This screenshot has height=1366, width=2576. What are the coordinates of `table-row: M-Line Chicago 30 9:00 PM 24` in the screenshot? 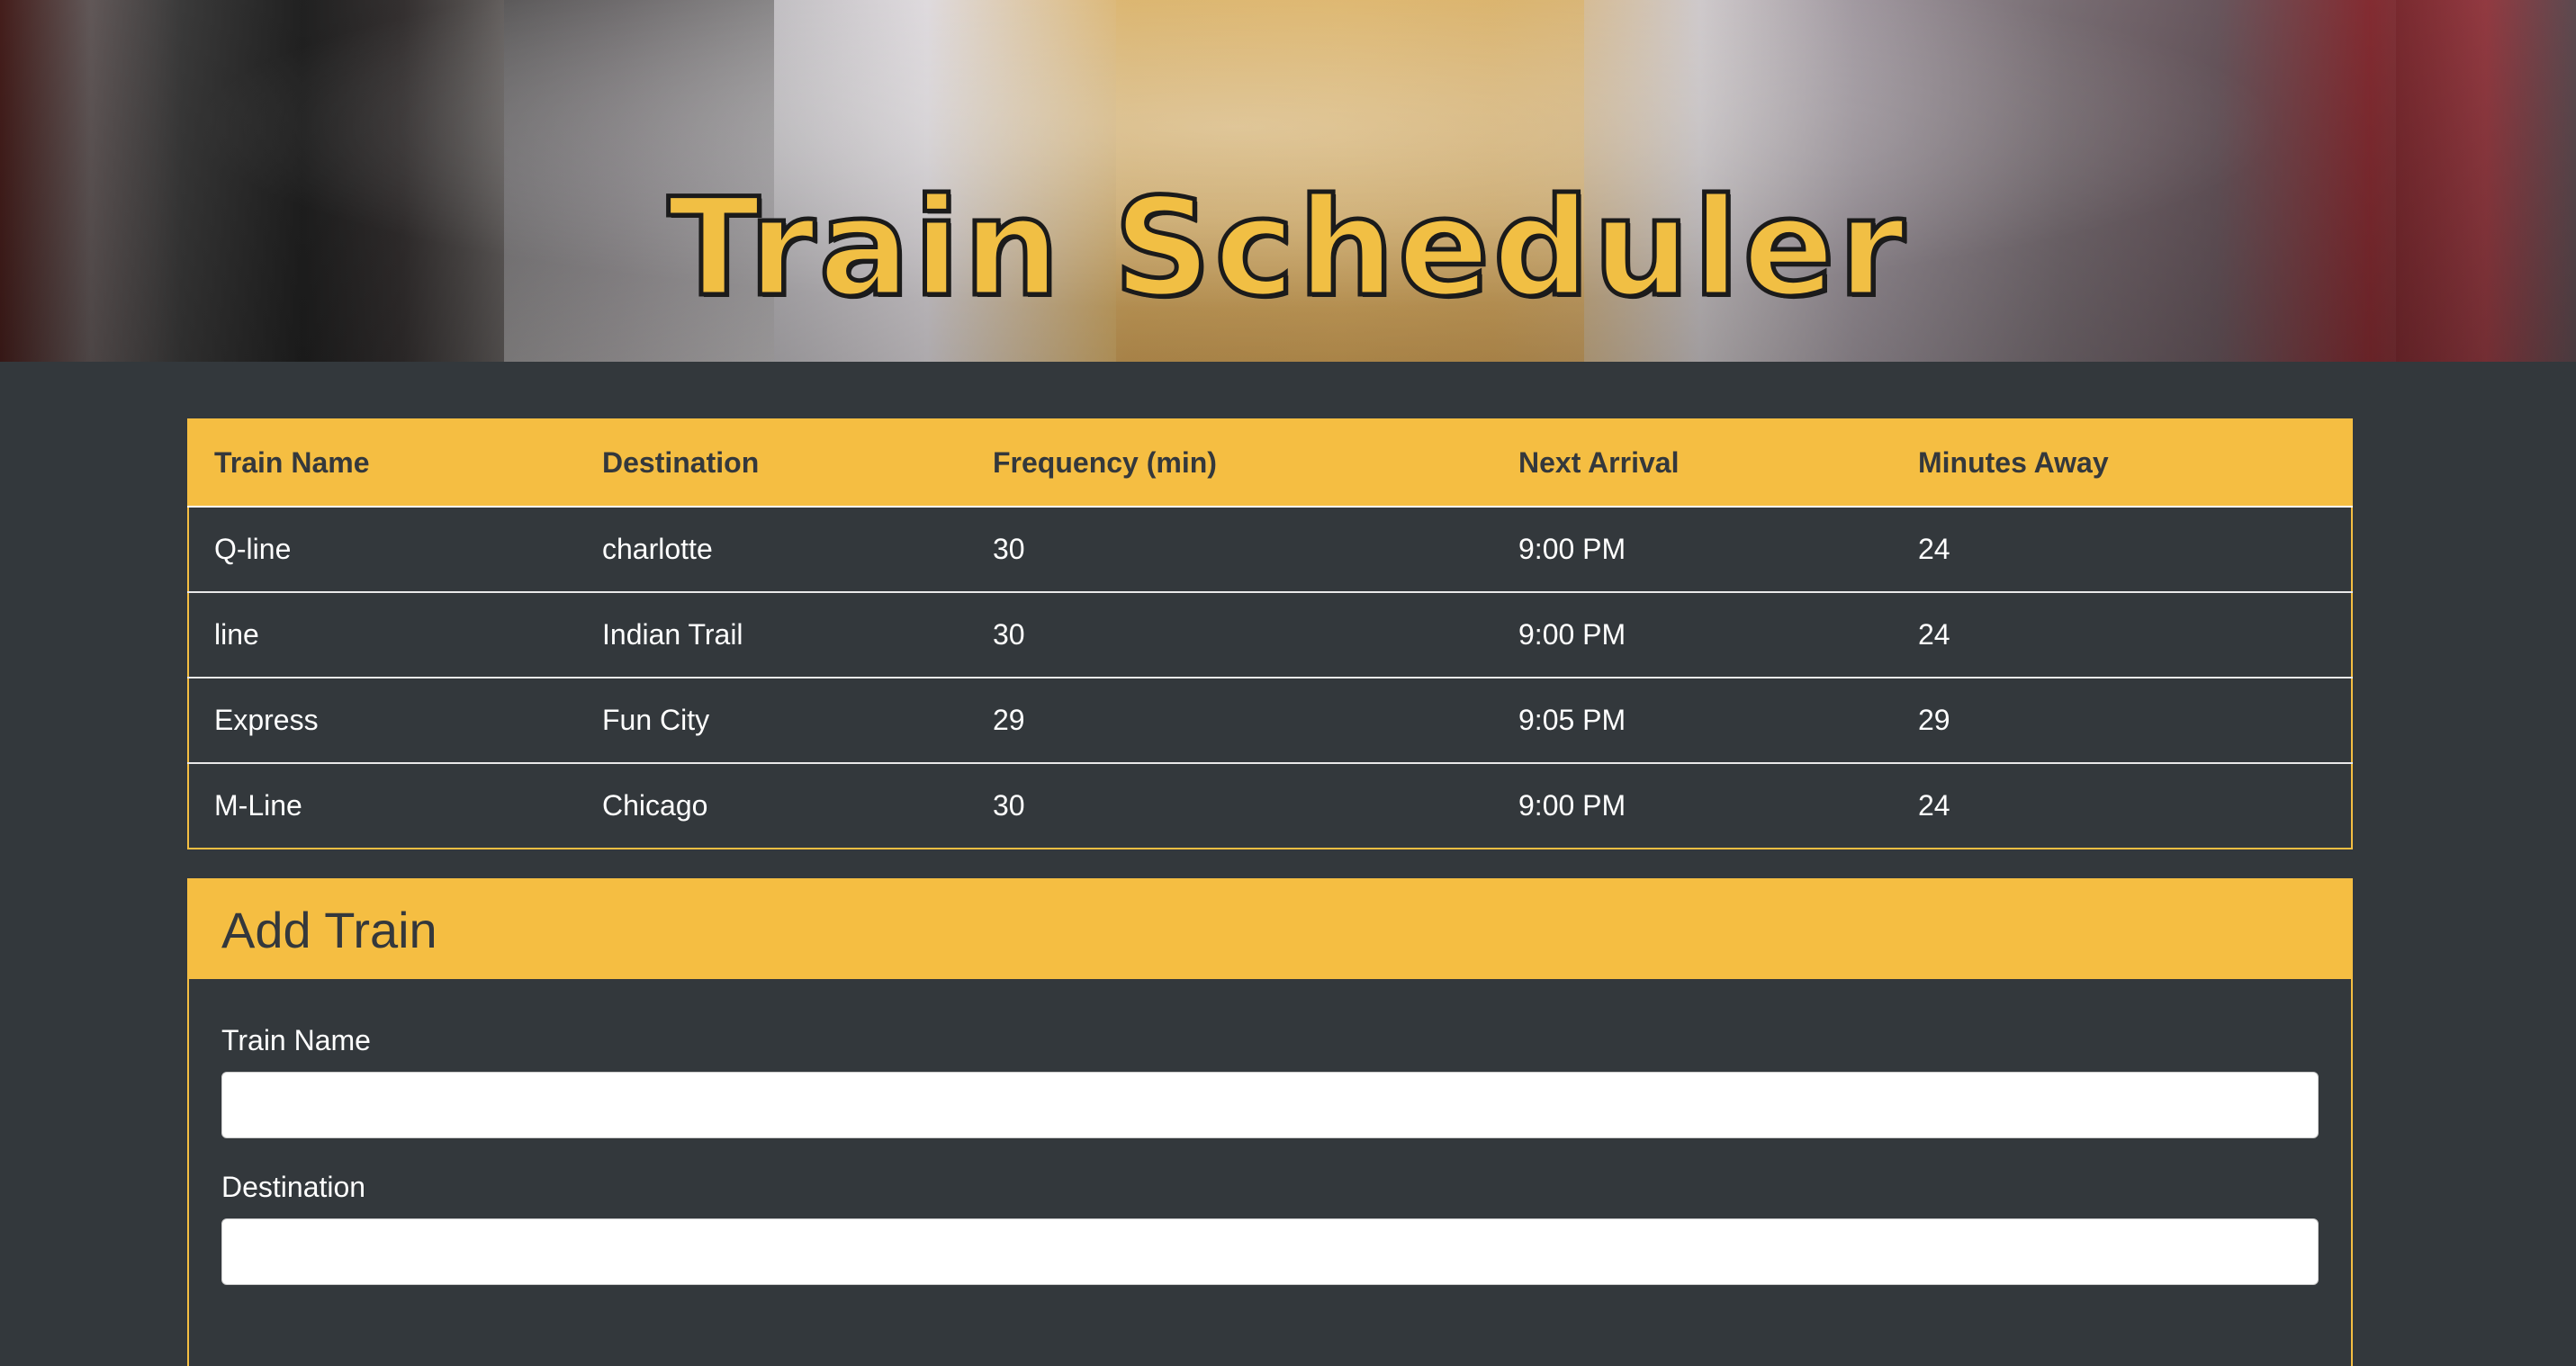 It's located at (1270, 805).